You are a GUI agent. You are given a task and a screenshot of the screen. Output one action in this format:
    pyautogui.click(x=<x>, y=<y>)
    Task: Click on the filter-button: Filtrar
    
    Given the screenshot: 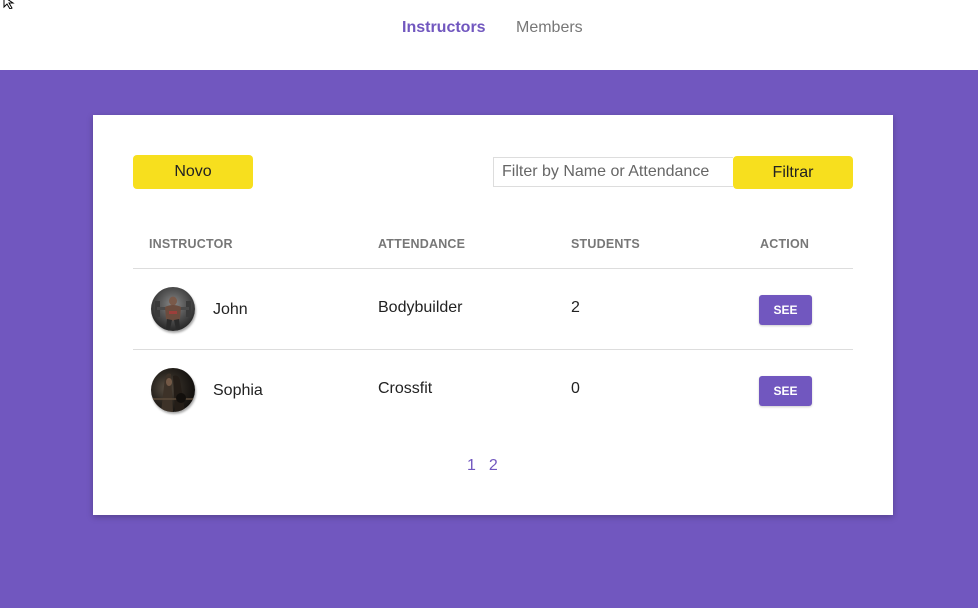 What is the action you would take?
    pyautogui.click(x=793, y=172)
    